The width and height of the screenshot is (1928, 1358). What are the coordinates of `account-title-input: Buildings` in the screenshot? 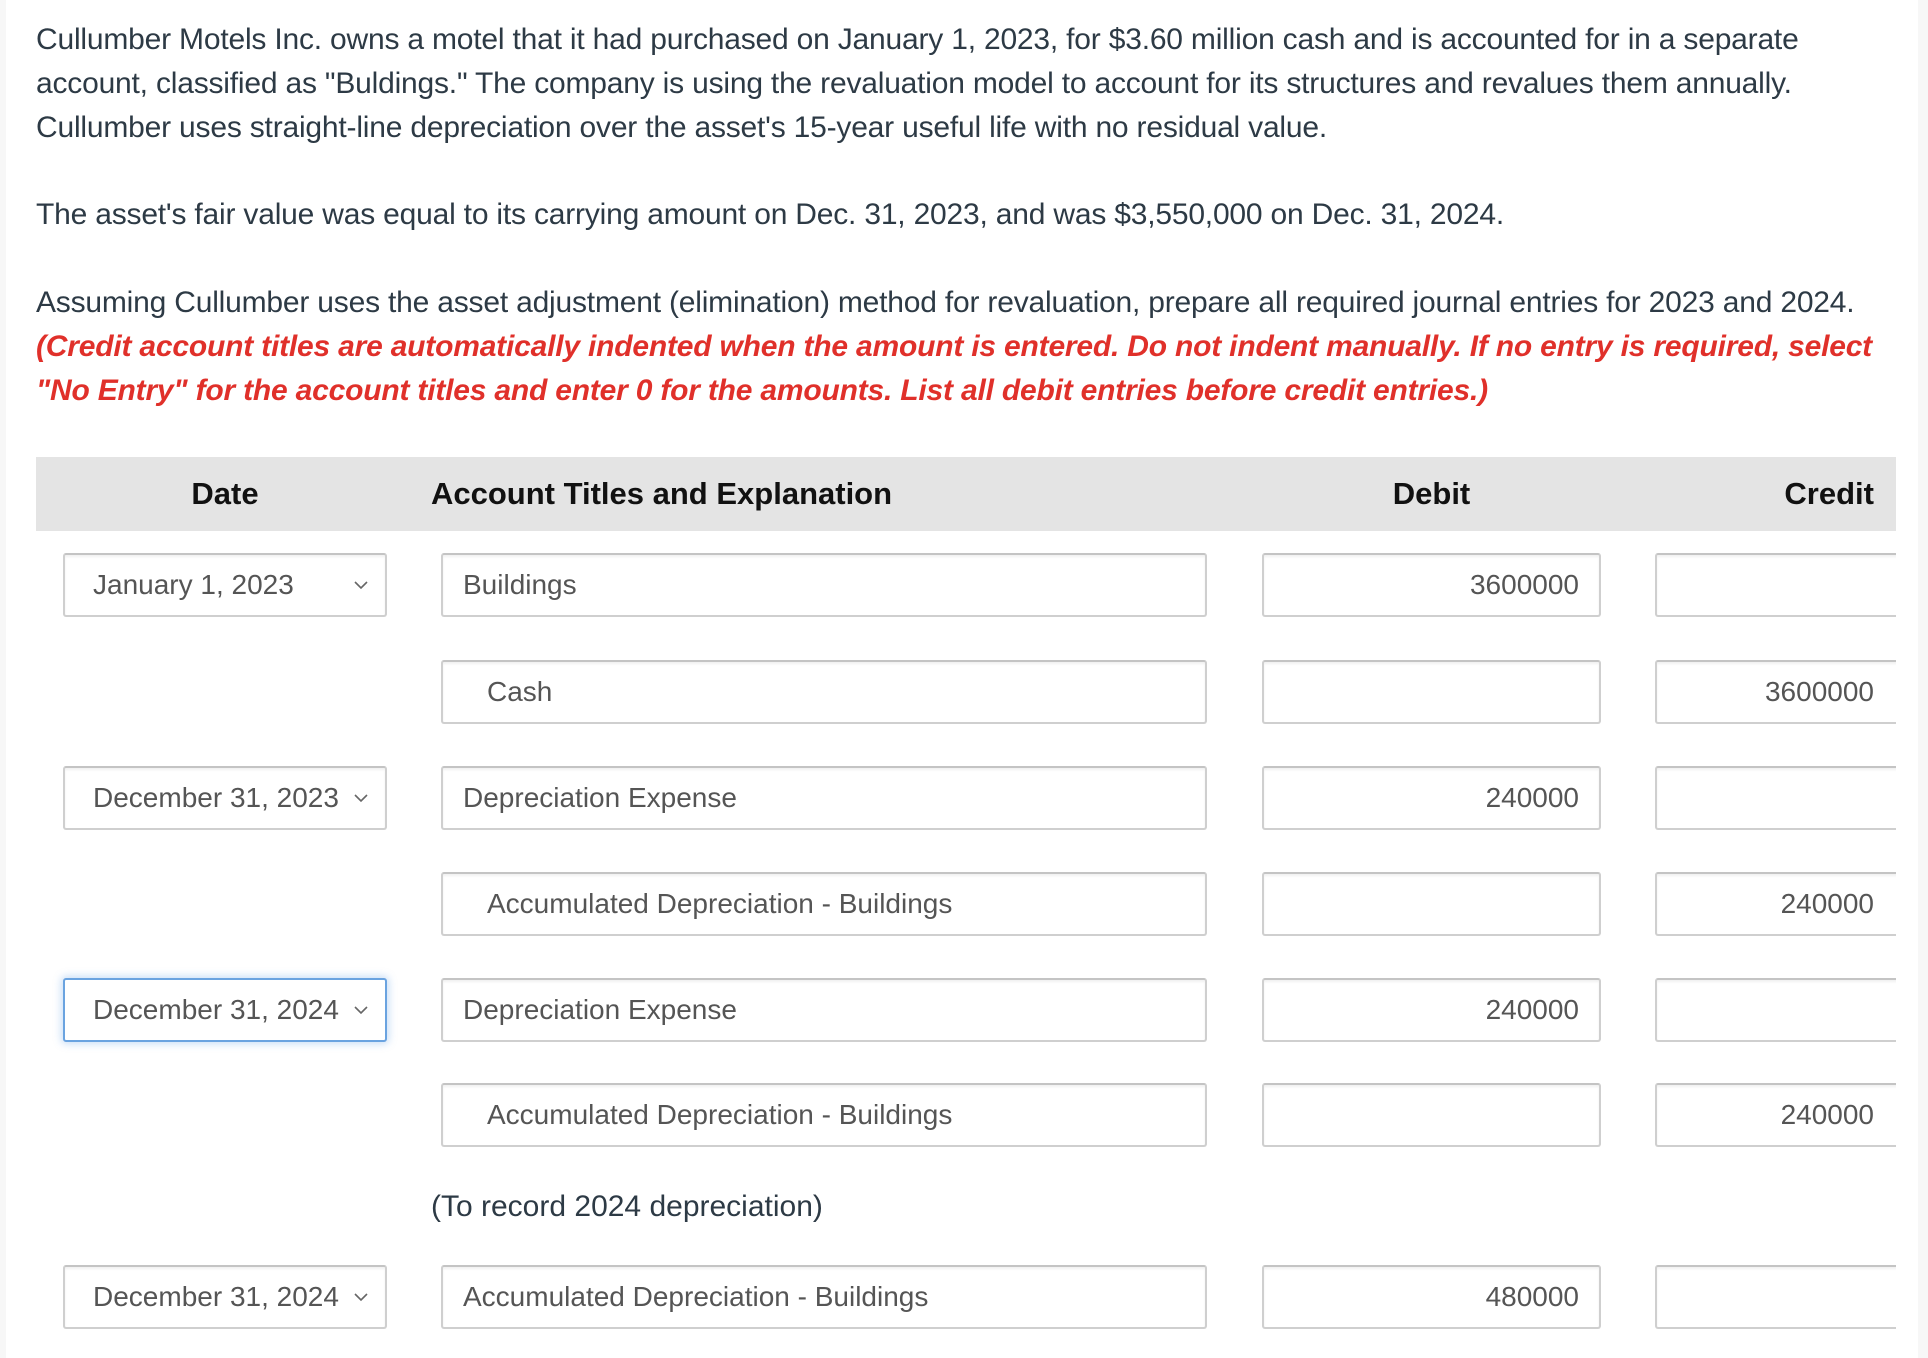 It's located at (824, 585).